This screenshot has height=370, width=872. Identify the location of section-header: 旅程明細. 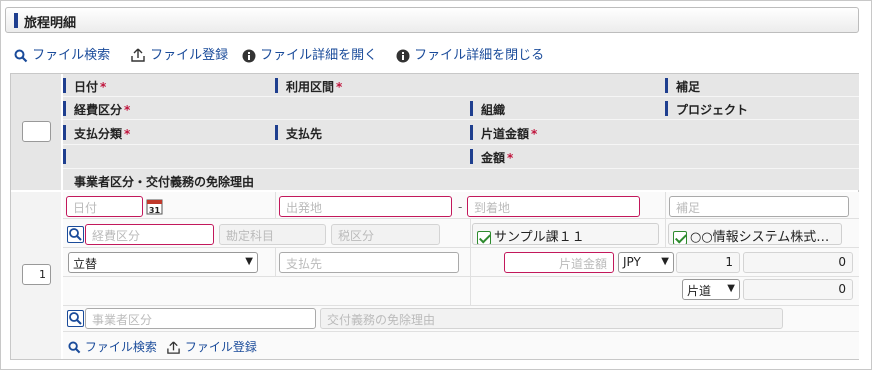
(432, 20).